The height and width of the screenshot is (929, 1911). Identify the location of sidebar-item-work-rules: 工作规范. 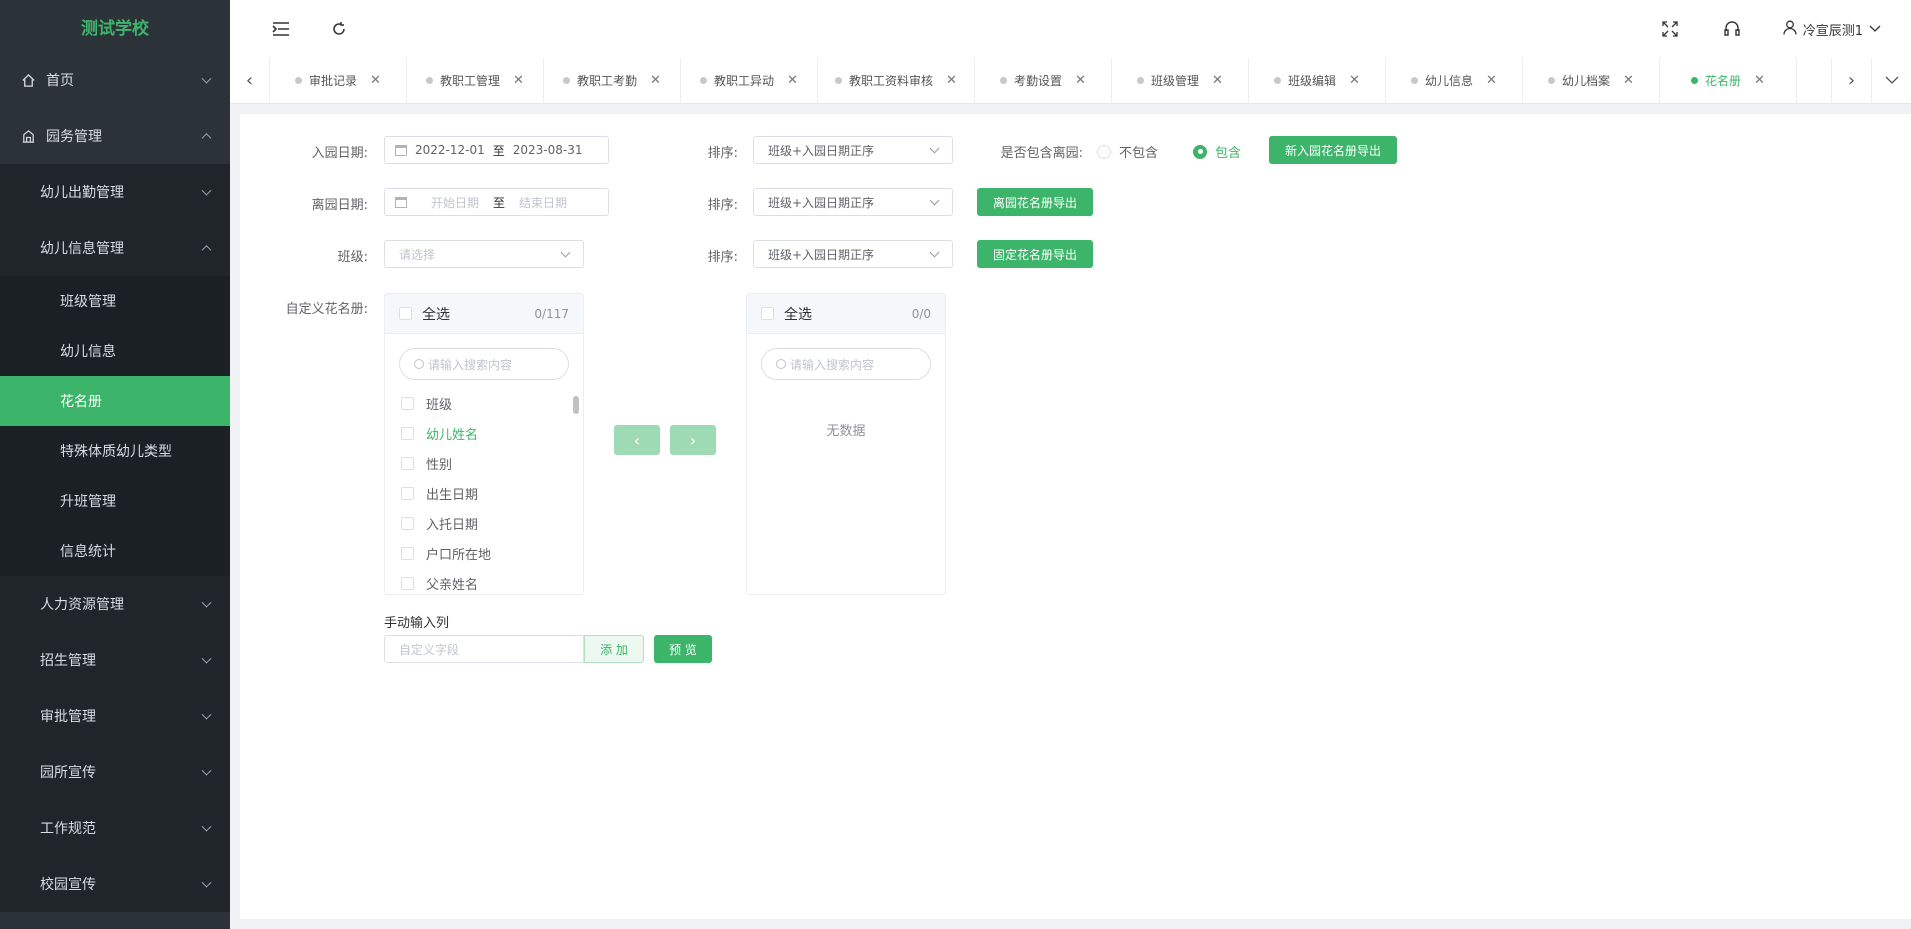
(115, 828).